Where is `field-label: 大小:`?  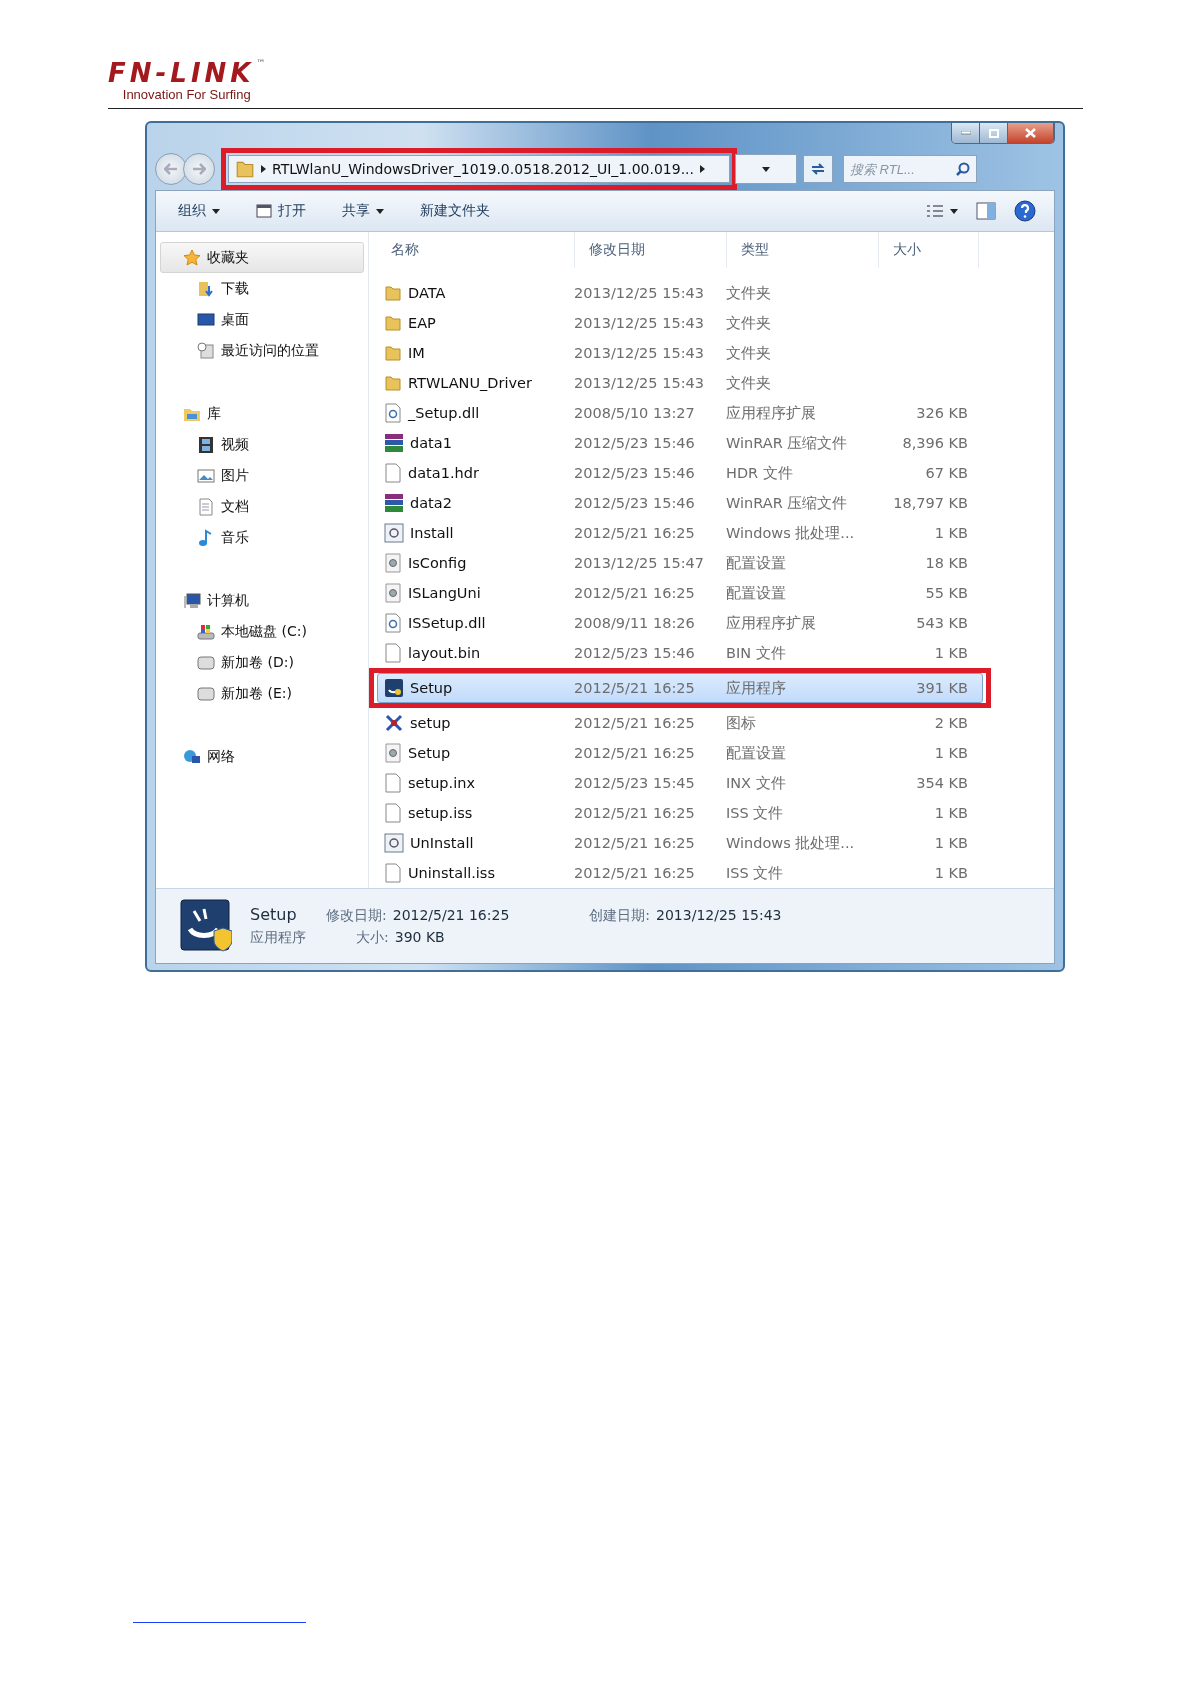
field-label: 大小: is located at coordinates (372, 938).